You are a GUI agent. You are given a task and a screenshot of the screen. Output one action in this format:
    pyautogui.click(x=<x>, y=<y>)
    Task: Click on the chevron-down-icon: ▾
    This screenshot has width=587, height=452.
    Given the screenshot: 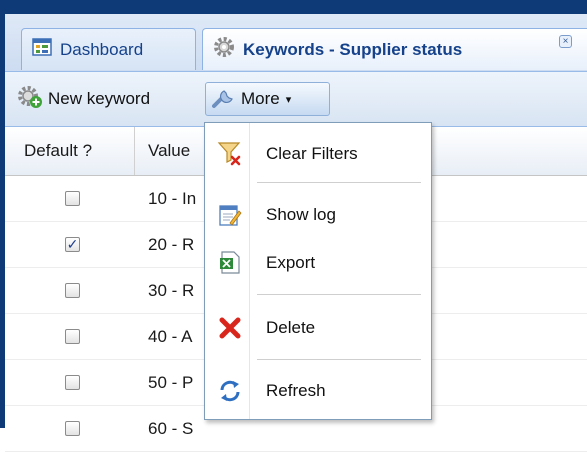 What is the action you would take?
    pyautogui.click(x=288, y=99)
    